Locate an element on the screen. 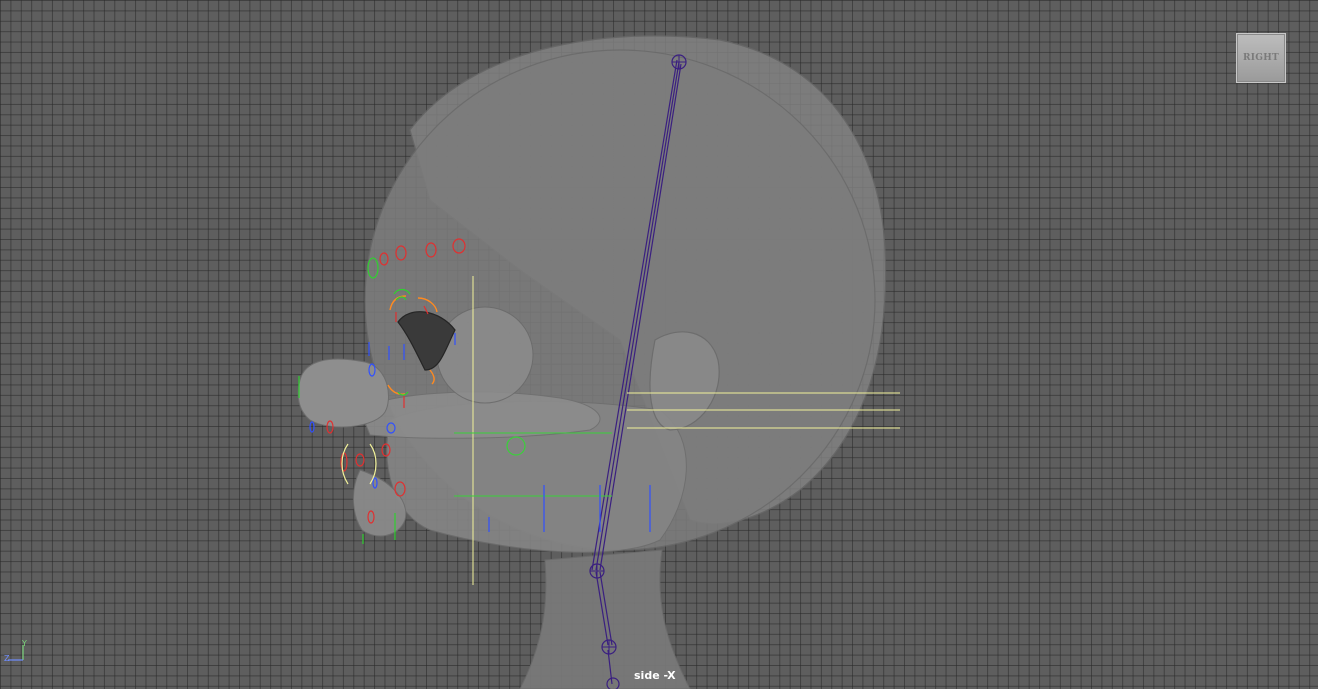 This screenshot has width=1318, height=689. view-cube: RIGHT is located at coordinates (1261, 58).